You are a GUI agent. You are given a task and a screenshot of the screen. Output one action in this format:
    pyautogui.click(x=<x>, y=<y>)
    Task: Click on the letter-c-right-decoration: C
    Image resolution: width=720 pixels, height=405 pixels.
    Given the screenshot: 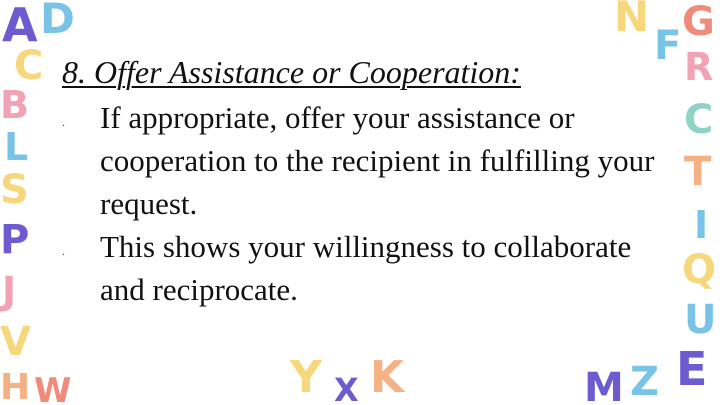 What is the action you would take?
    pyautogui.click(x=699, y=120)
    